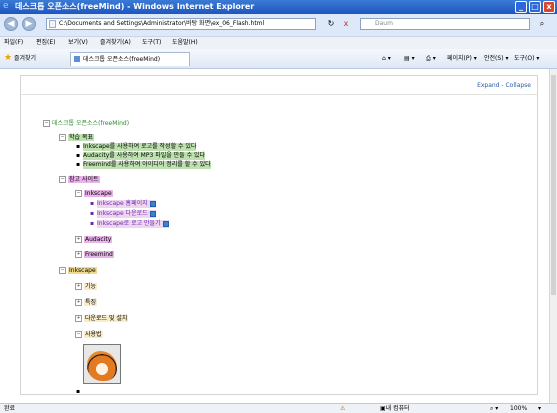 This screenshot has width=557, height=413. I want to click on home-icon: ⌂ ▾, so click(386, 58).